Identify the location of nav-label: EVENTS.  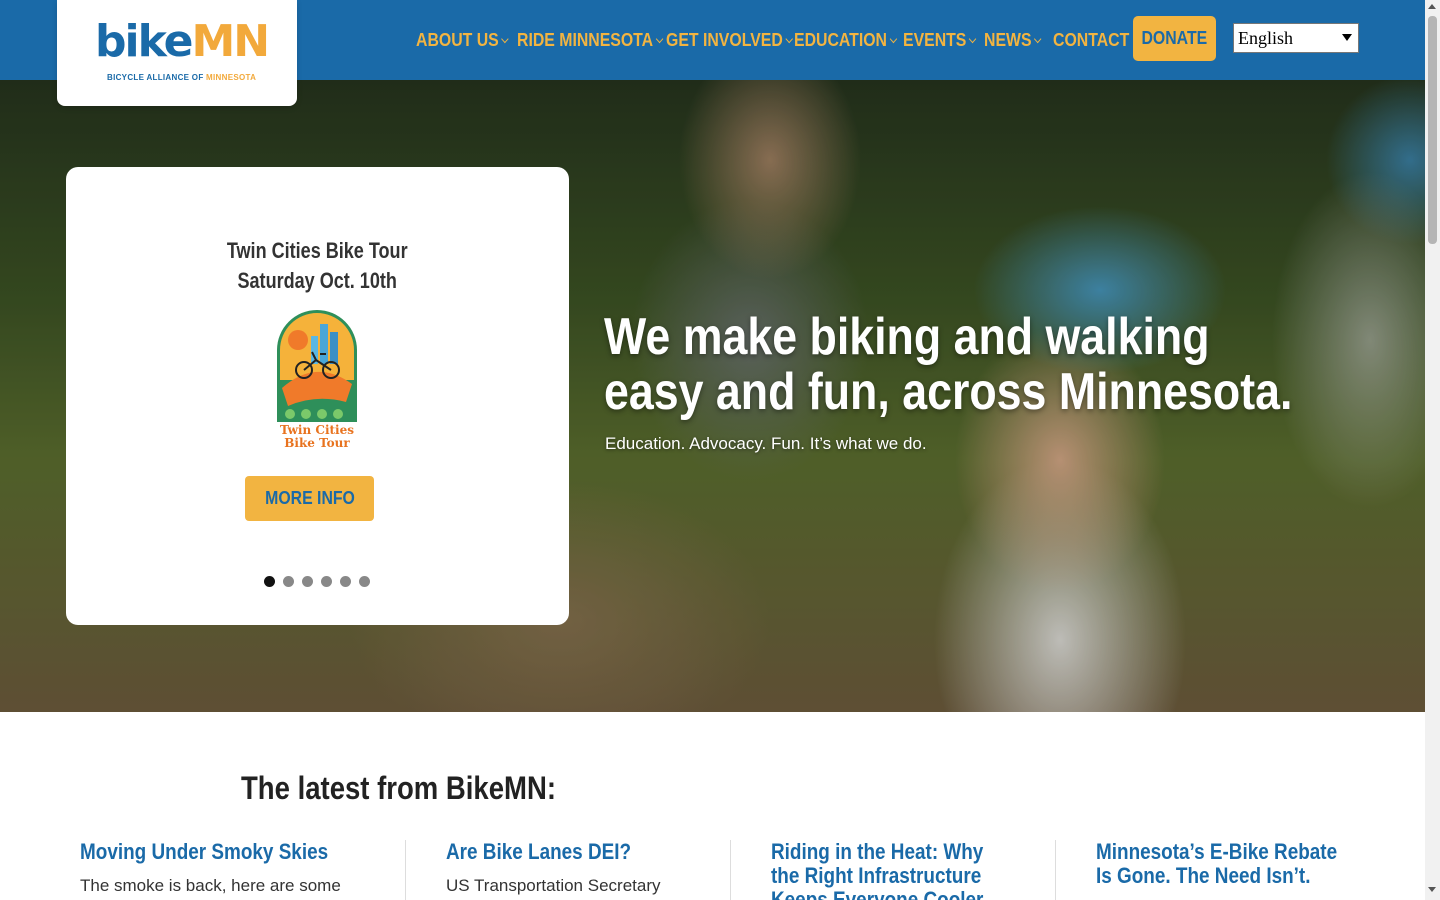
(935, 39).